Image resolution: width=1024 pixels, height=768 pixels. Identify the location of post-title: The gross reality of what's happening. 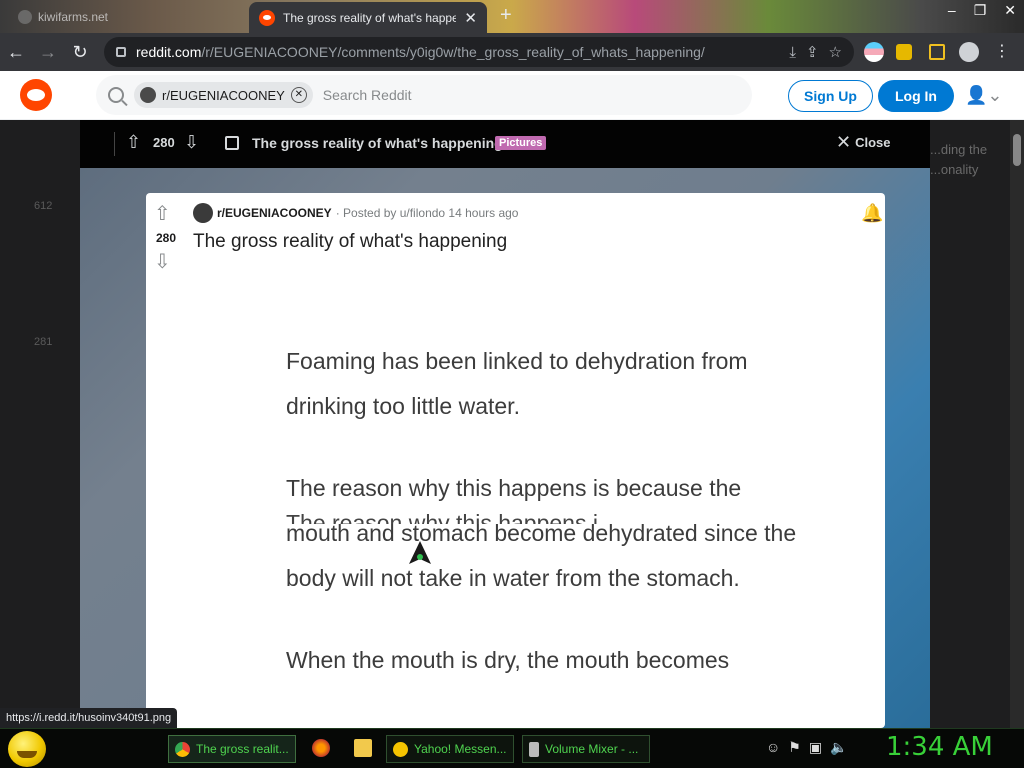
(350, 241).